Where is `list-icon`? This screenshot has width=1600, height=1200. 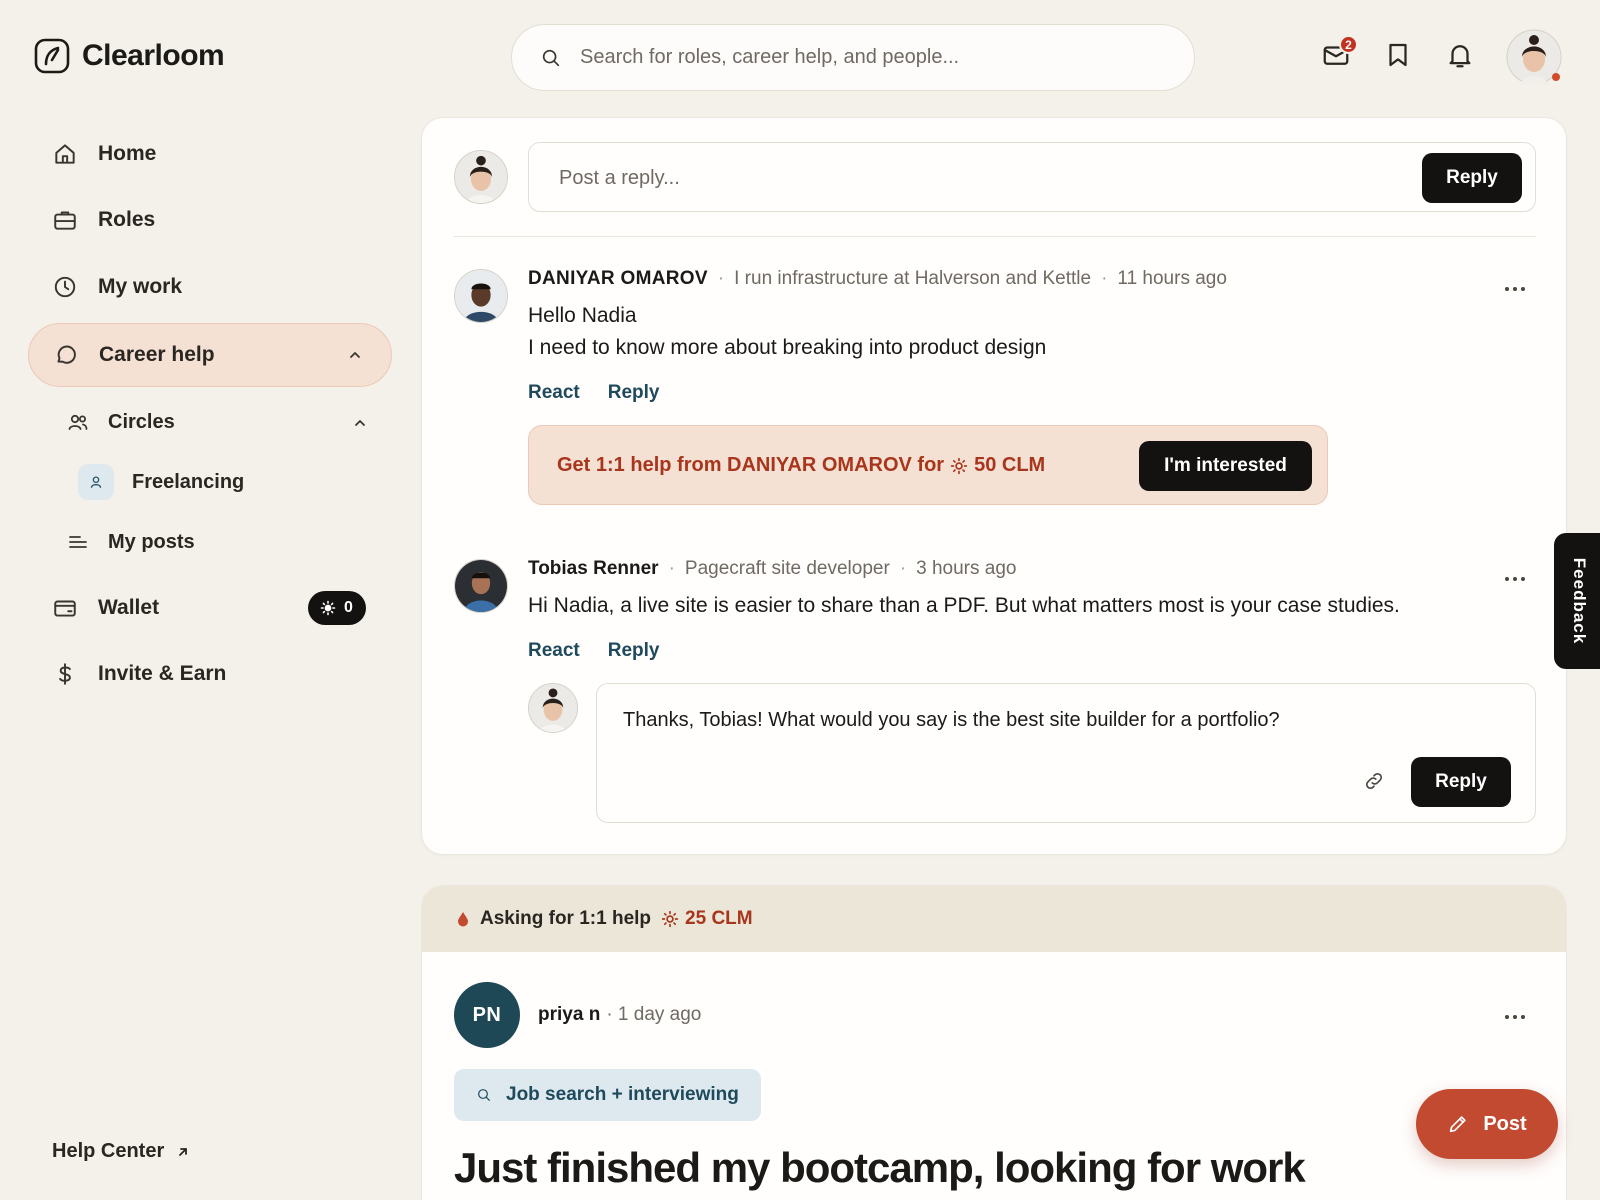 list-icon is located at coordinates (78, 542).